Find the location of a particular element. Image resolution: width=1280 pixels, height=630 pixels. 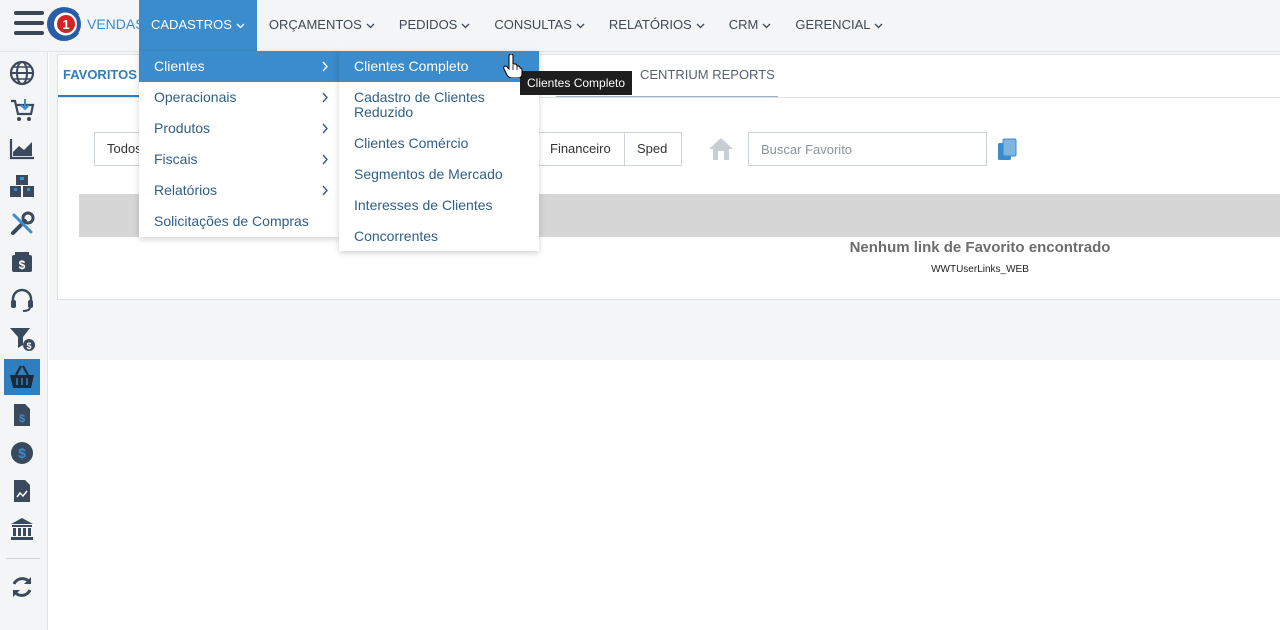

cart-download-icon is located at coordinates (22, 110).